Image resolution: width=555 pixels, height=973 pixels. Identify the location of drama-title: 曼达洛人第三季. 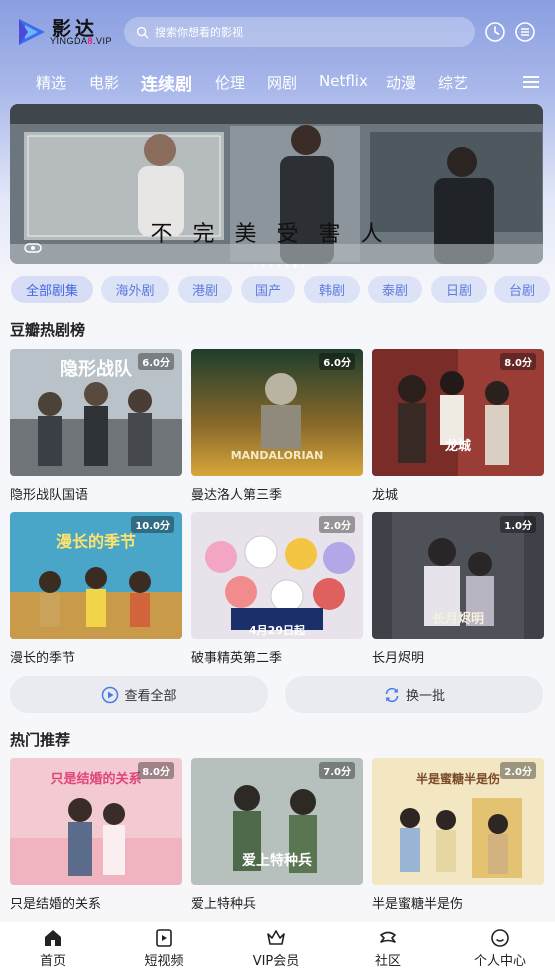
(237, 495).